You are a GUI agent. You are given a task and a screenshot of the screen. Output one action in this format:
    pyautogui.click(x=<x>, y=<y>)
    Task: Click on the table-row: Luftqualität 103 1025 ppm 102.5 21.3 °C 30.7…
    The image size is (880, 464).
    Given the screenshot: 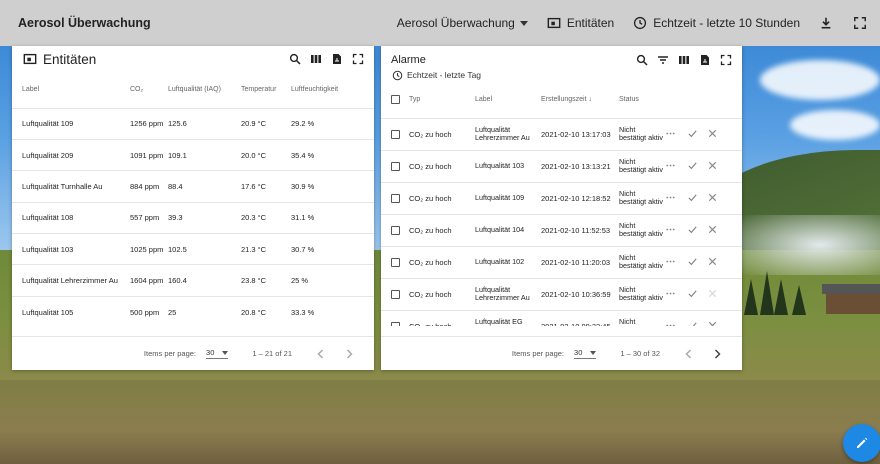 What is the action you would take?
    pyautogui.click(x=193, y=249)
    